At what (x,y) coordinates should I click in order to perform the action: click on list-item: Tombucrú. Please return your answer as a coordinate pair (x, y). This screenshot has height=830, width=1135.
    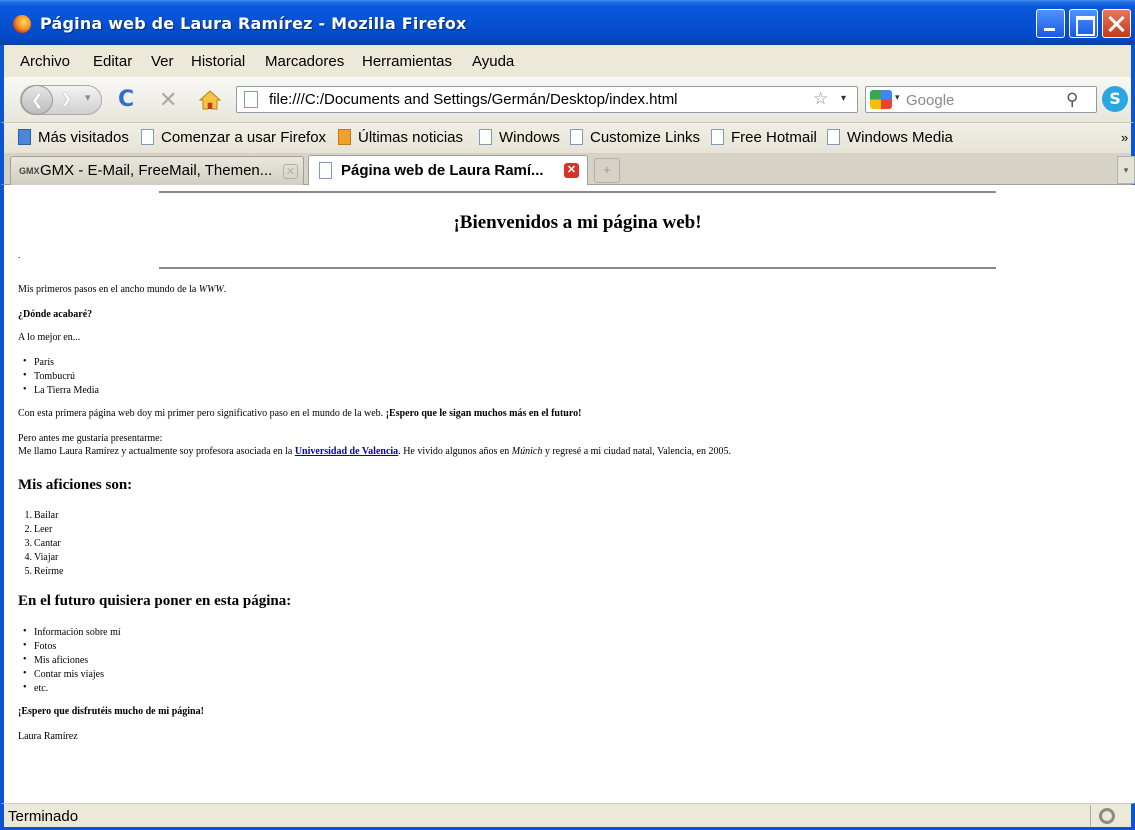
    Looking at the image, I should click on (49, 376).